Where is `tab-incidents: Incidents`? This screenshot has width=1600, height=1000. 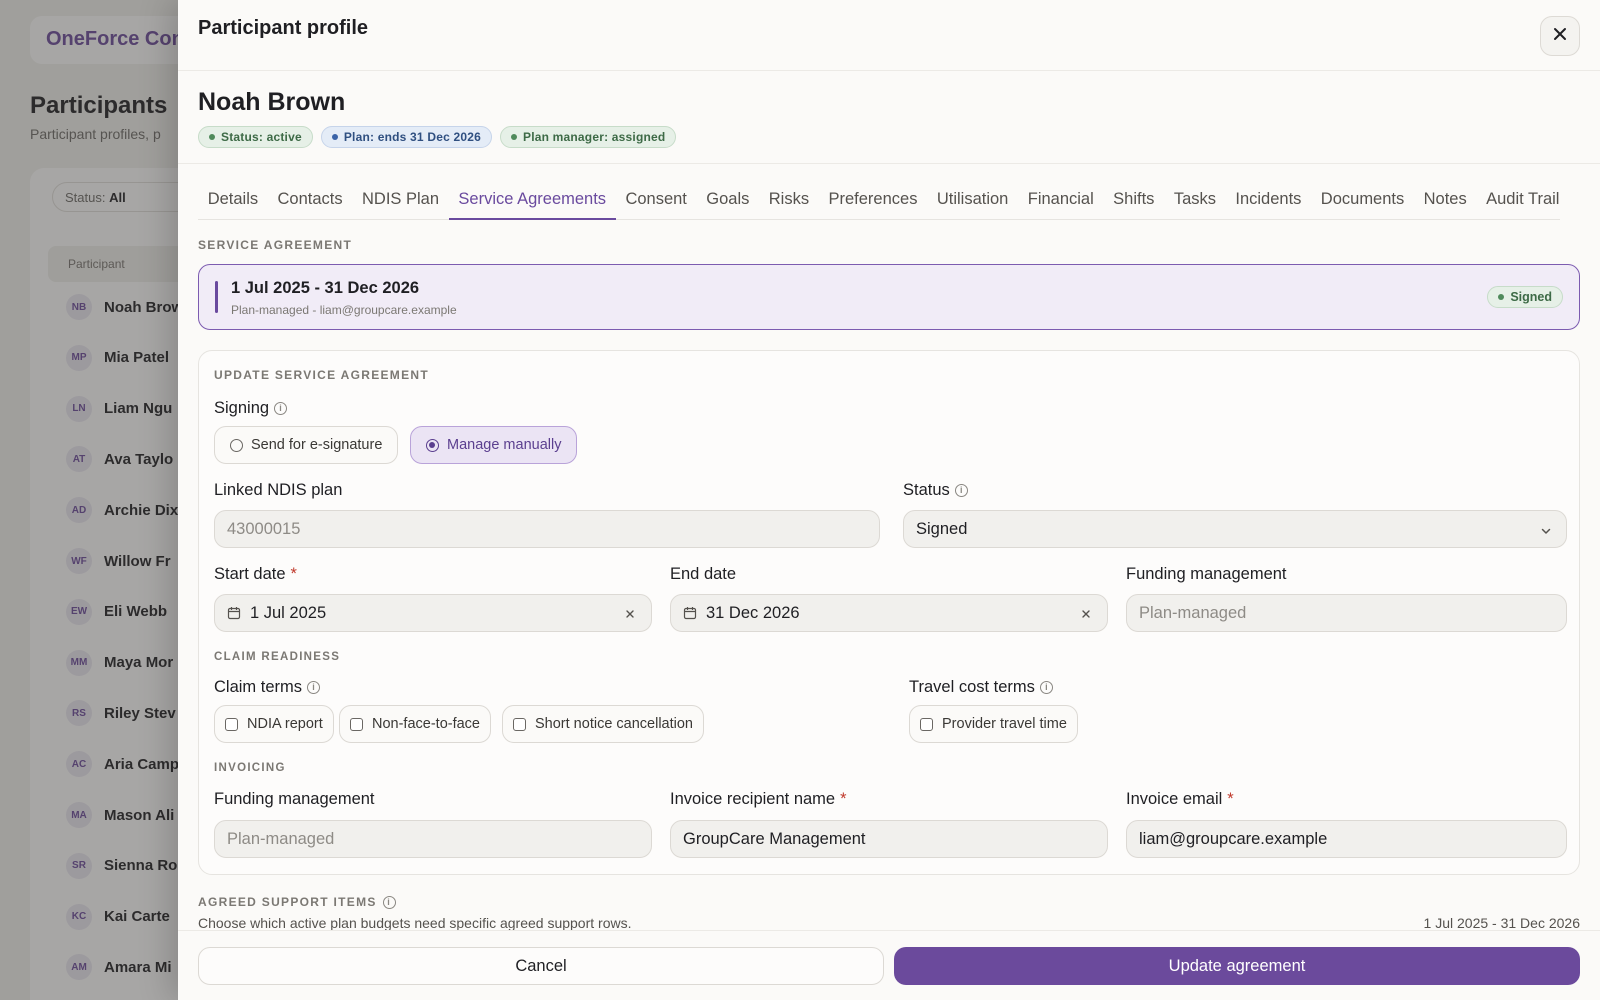
tab-incidents: Incidents is located at coordinates (1268, 200).